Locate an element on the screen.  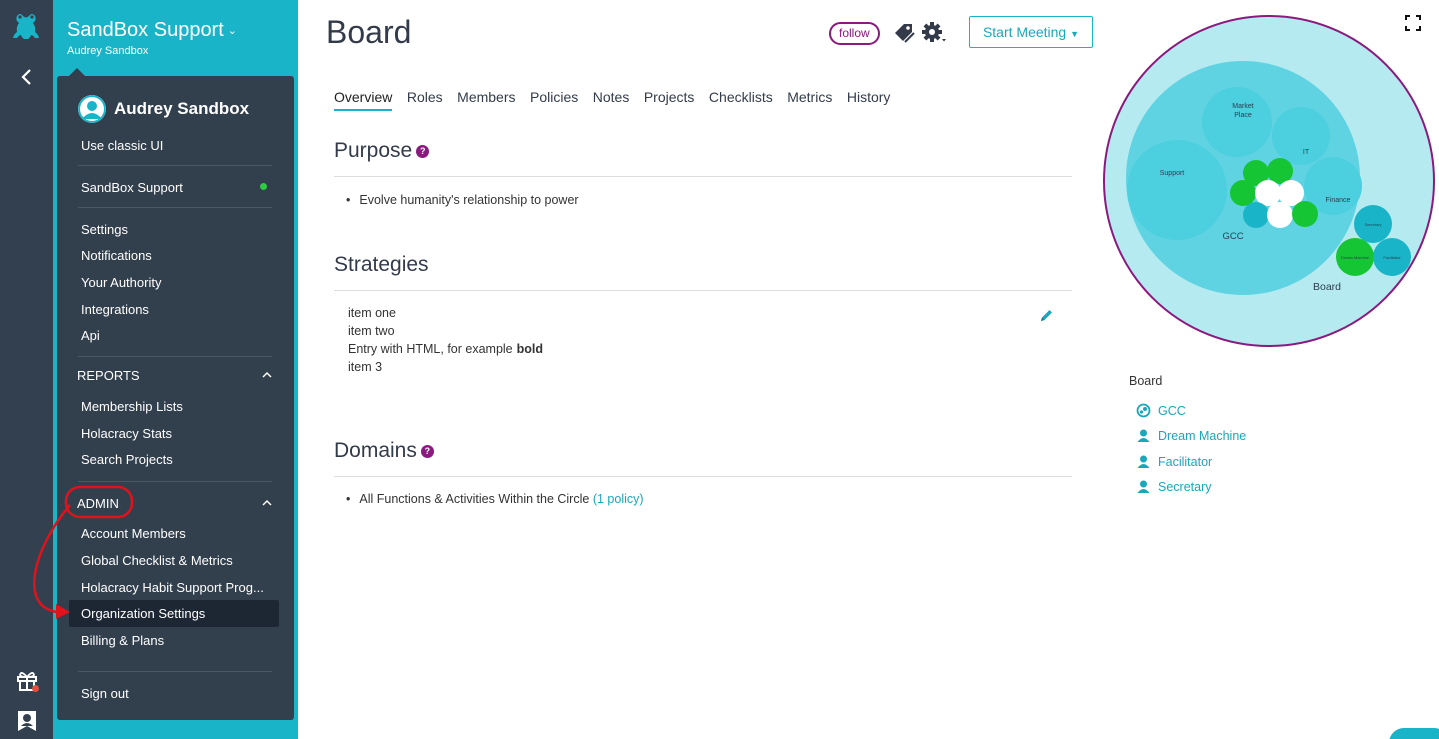
label-secretary: Secretary is located at coordinates (1372, 224).